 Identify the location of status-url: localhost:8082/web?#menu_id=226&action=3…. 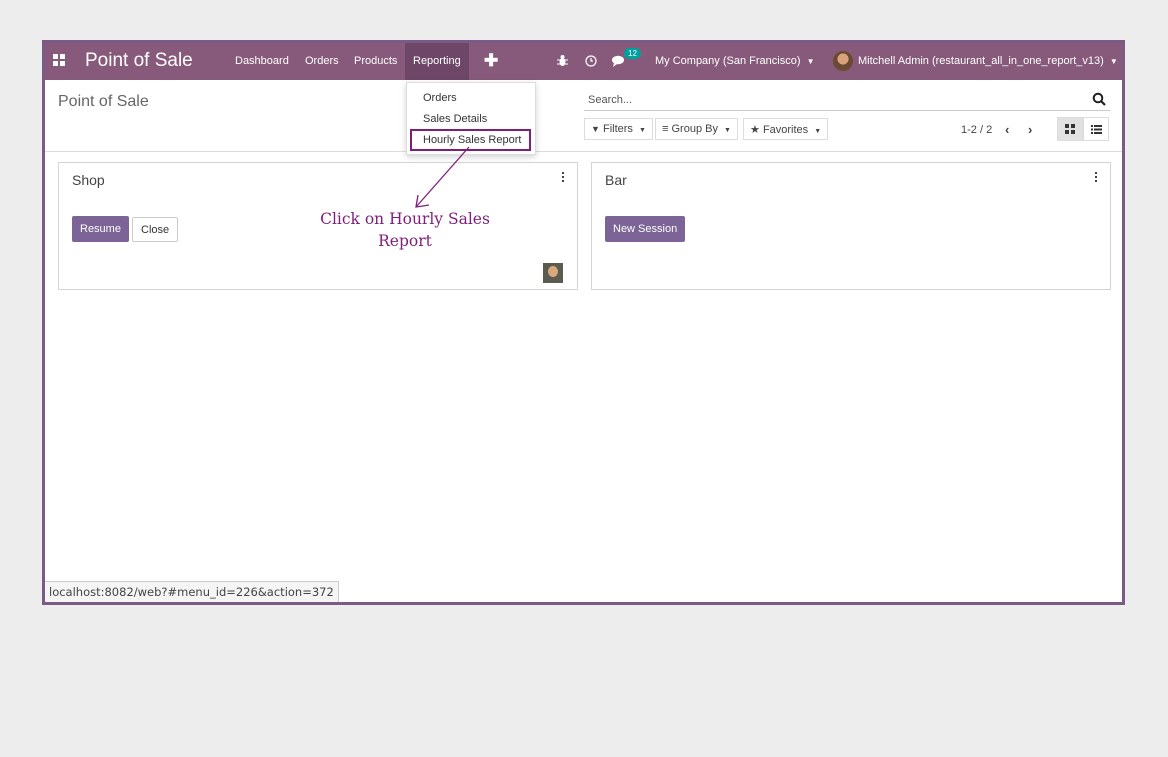
(192, 591).